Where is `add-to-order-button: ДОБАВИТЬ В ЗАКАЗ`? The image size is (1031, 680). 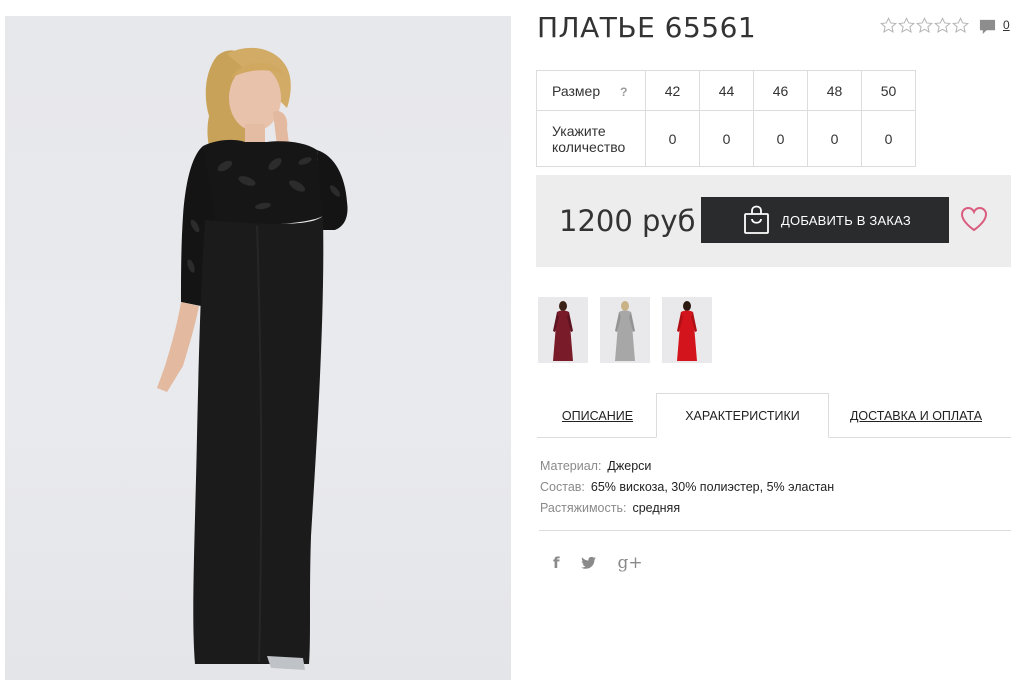
add-to-order-button: ДОБАВИТЬ В ЗАКАЗ is located at coordinates (825, 220).